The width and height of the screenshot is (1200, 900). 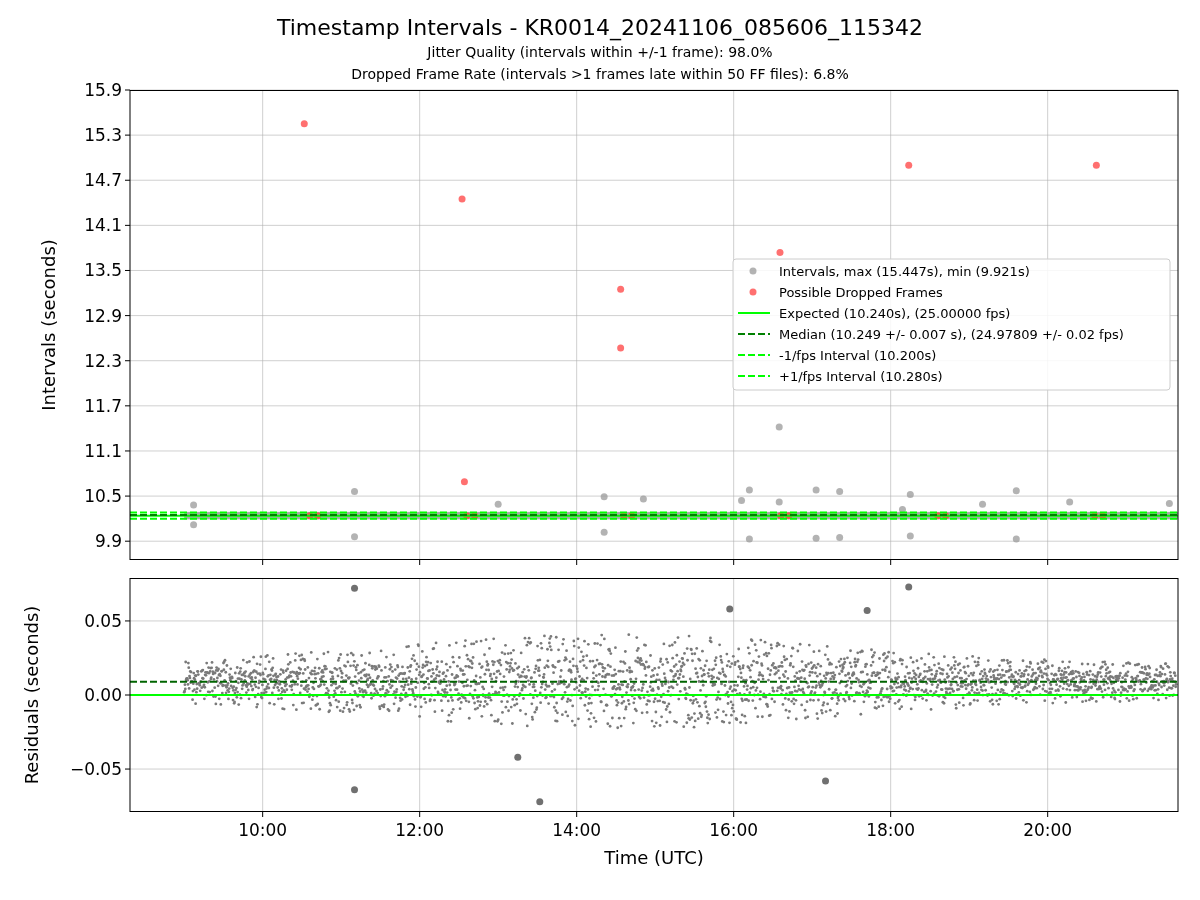 I want to click on y-tick-label: 14.1, so click(x=103, y=225).